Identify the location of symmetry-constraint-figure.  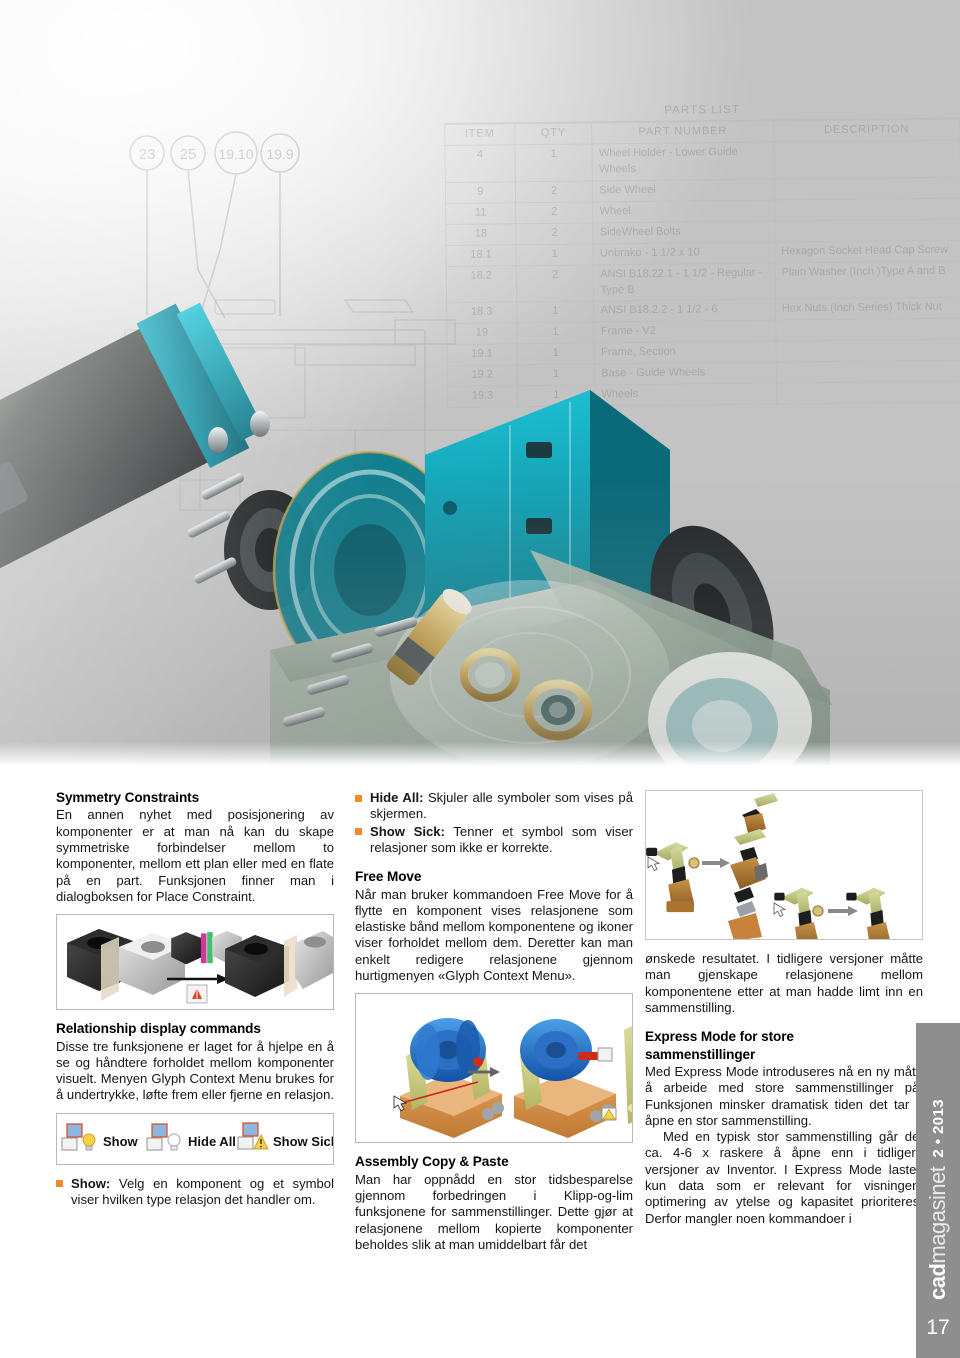
(195, 962).